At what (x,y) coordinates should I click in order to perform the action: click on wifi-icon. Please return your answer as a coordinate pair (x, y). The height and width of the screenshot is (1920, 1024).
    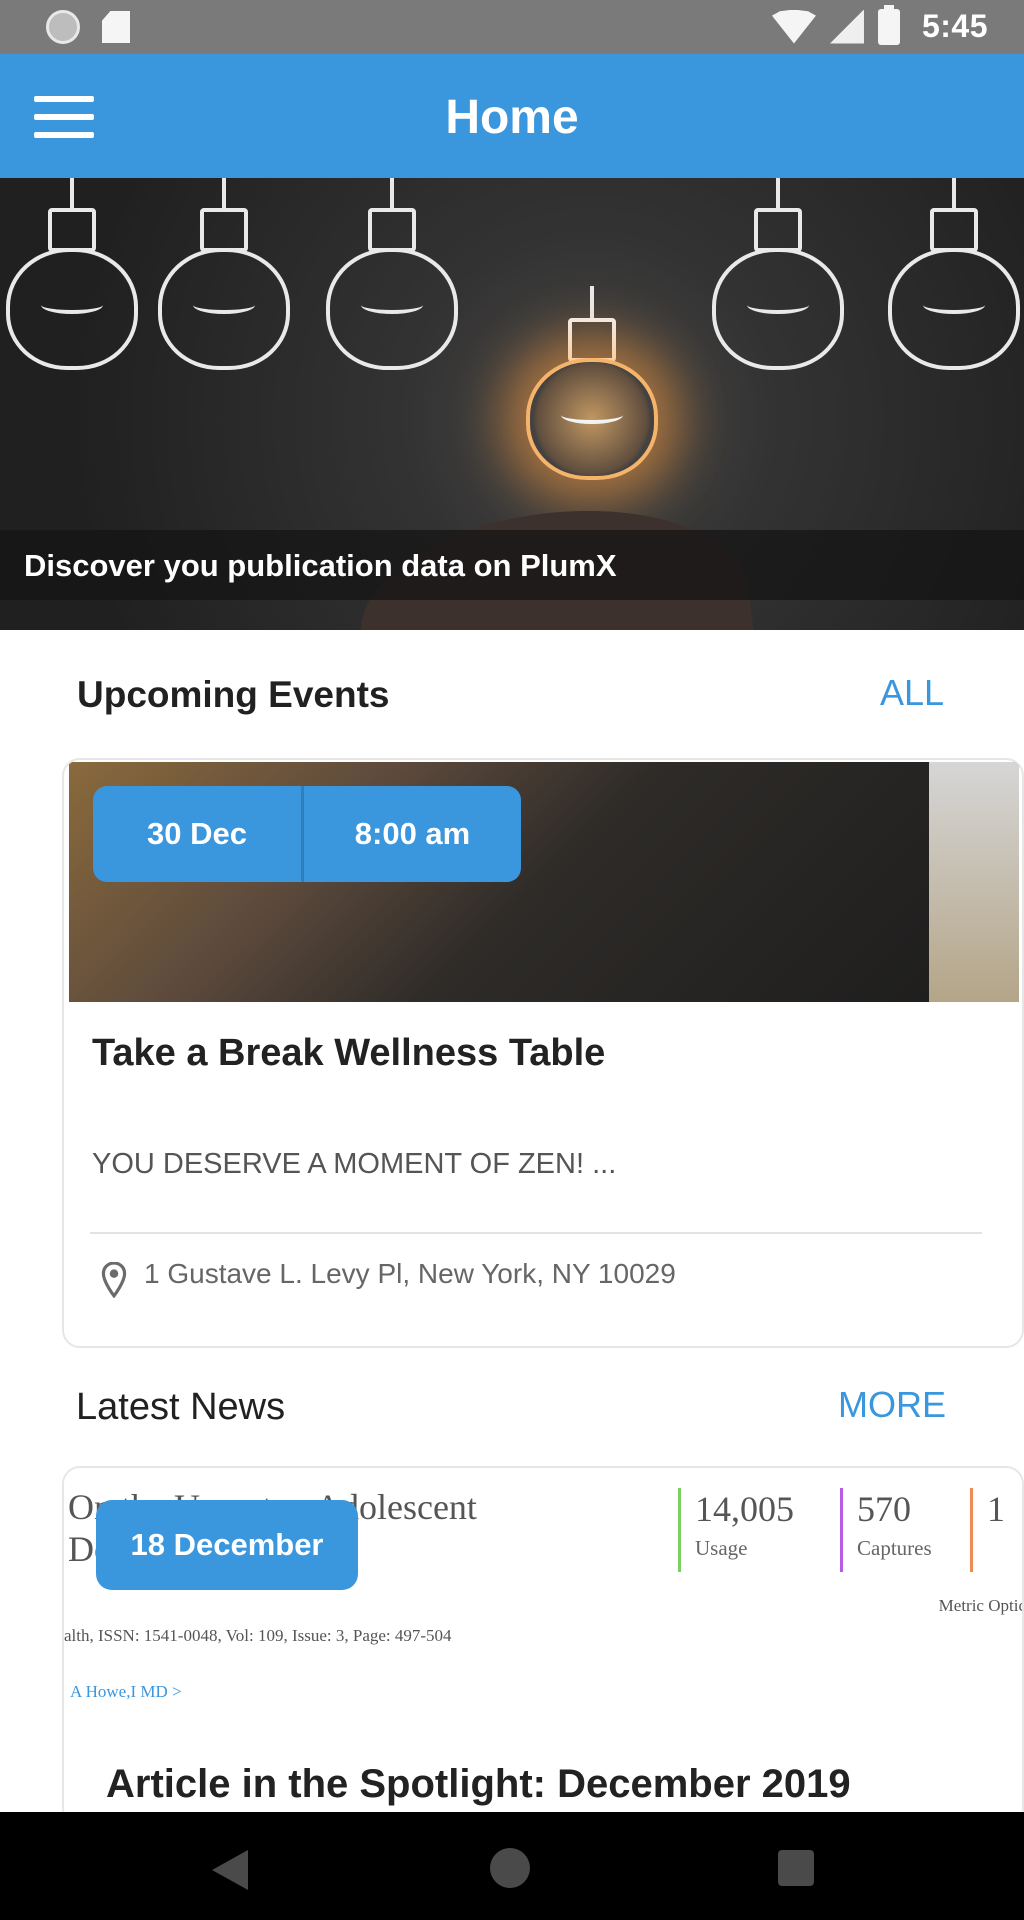
    Looking at the image, I should click on (793, 26).